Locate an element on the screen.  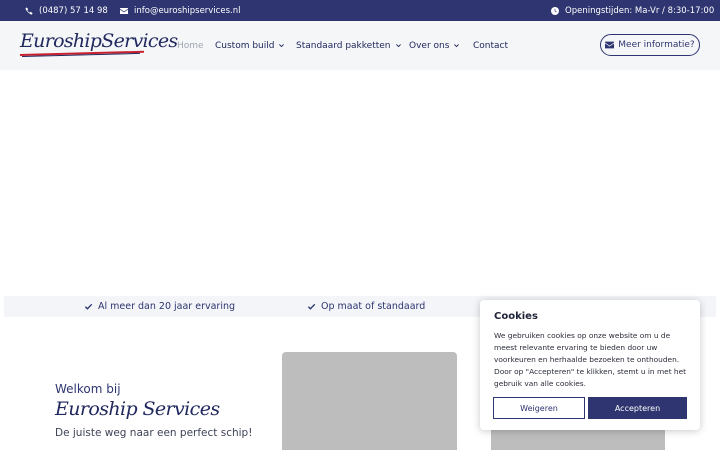
clock-icon is located at coordinates (555, 10).